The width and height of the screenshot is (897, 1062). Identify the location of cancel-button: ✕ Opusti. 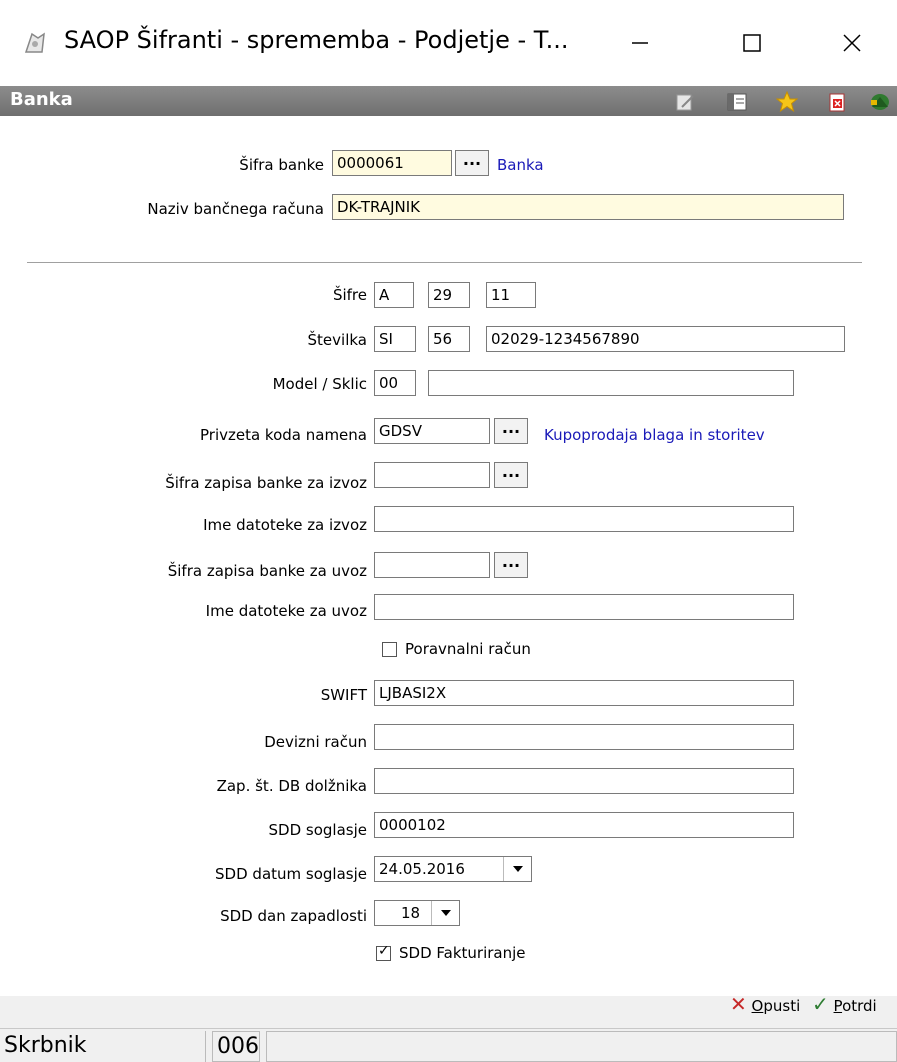
(765, 1004).